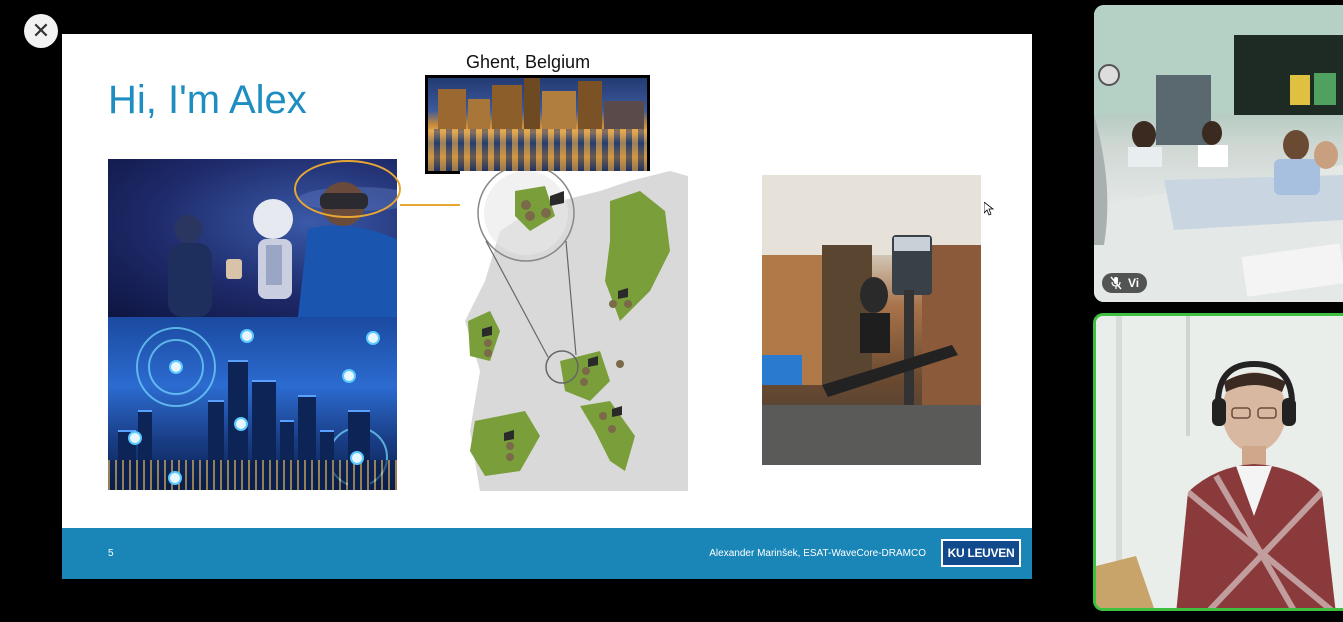 This screenshot has height=622, width=1343. What do you see at coordinates (357, 458) in the screenshot?
I see `mail-icon` at bounding box center [357, 458].